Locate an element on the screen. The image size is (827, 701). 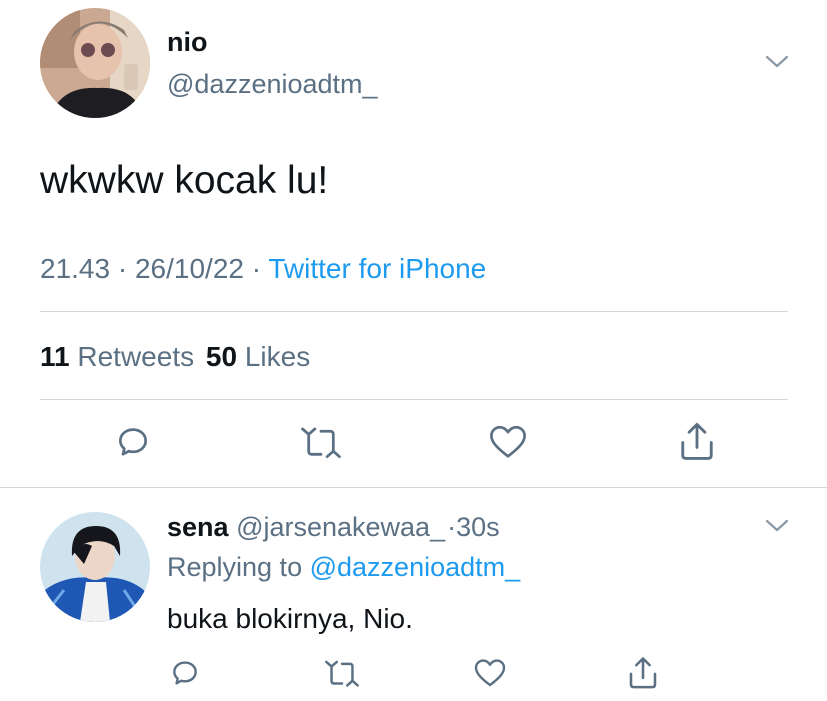
likes-count: 50 is located at coordinates (221, 356).